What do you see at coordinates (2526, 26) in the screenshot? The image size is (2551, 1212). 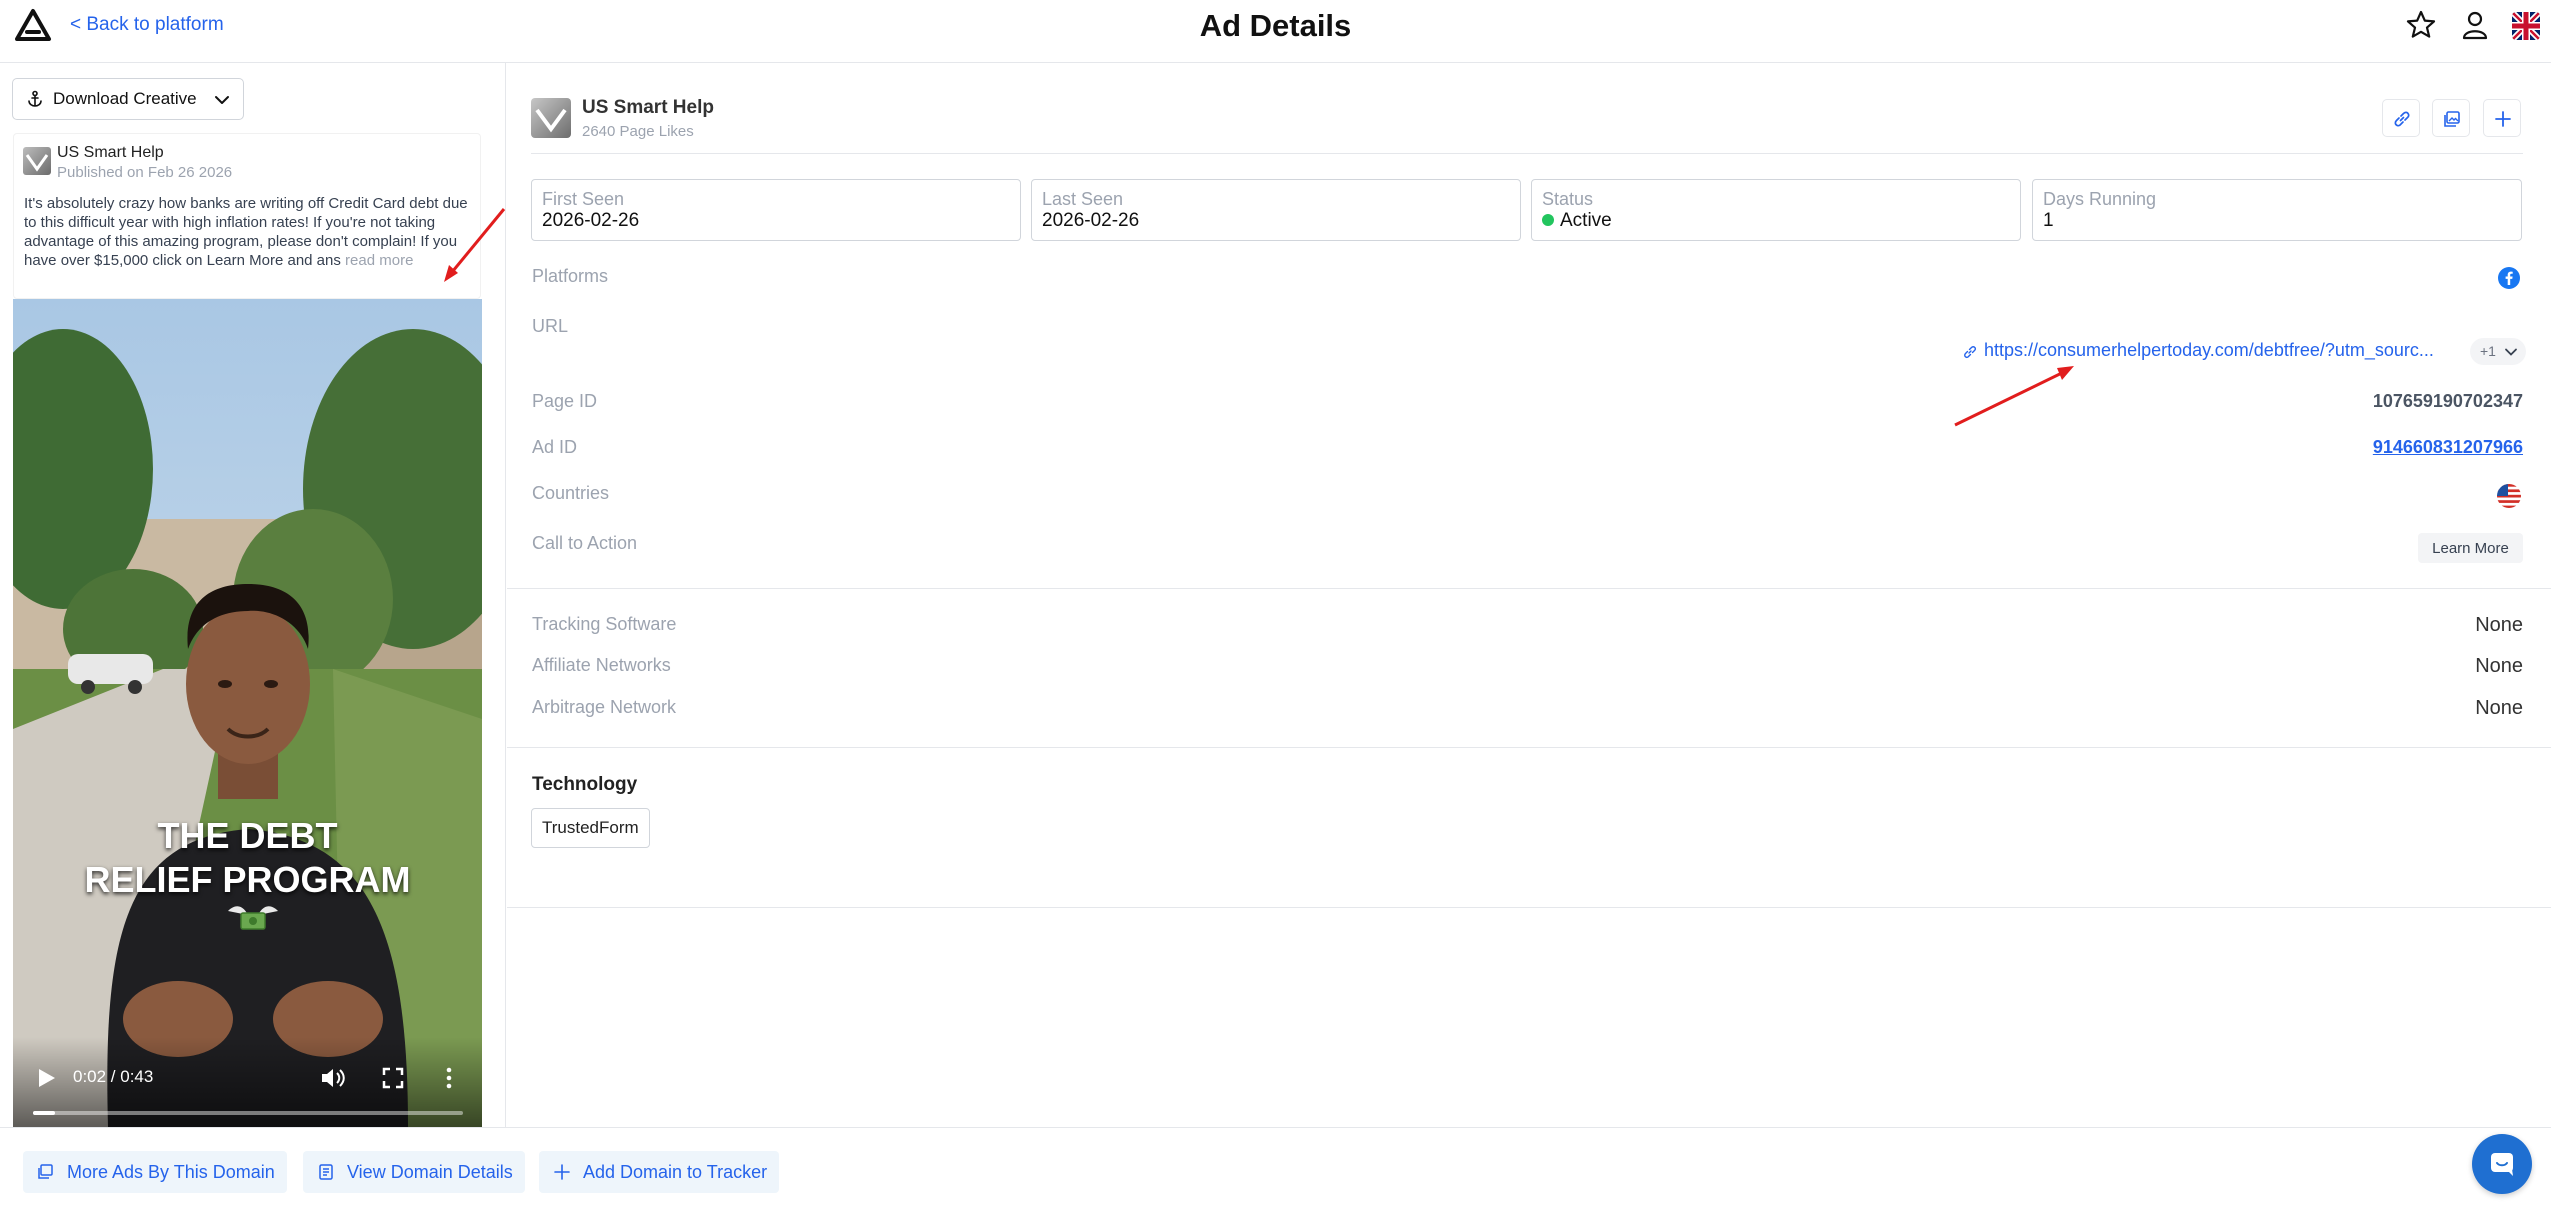 I see `uk-flag-icon` at bounding box center [2526, 26].